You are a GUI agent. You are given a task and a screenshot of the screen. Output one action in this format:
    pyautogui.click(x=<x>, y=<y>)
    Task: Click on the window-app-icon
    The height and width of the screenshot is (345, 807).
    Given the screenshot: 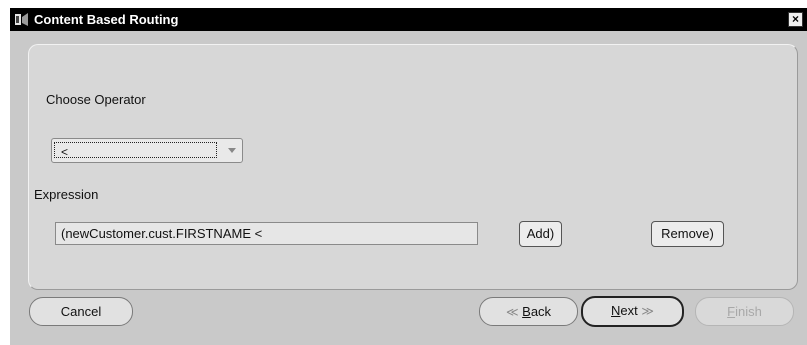 What is the action you would take?
    pyautogui.click(x=21, y=19)
    